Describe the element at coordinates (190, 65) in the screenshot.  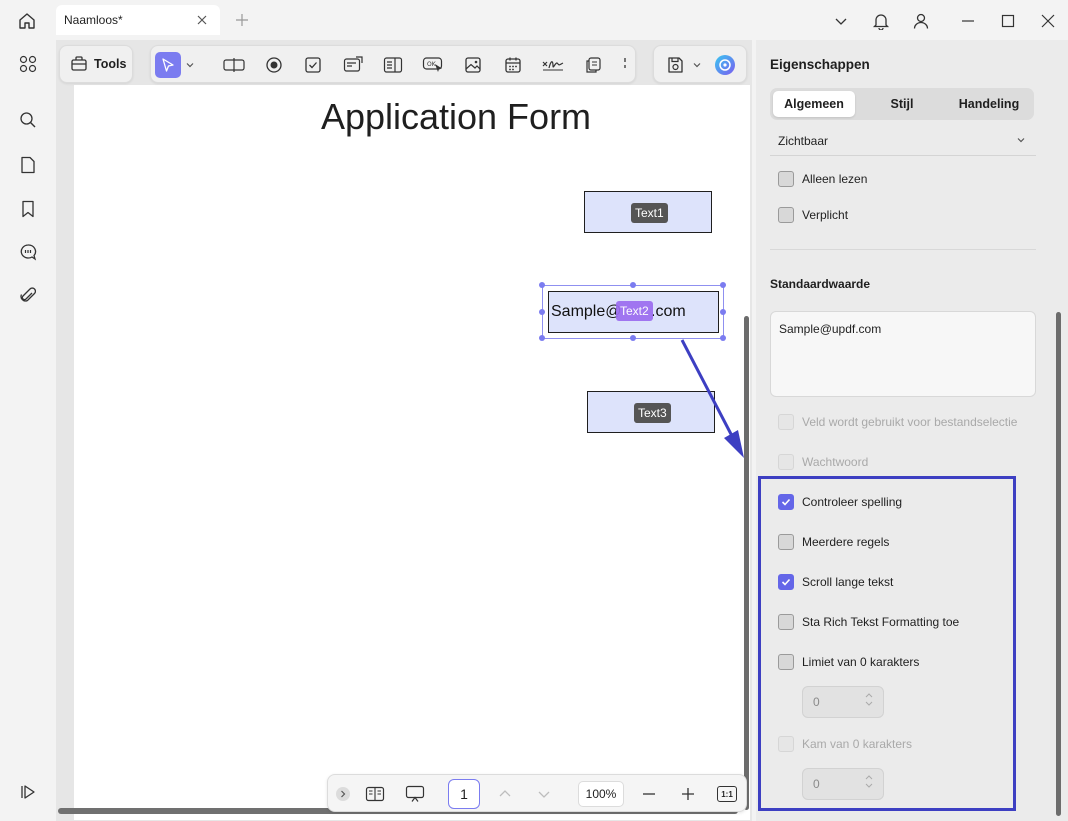
I see `select-dropdown-icon` at that location.